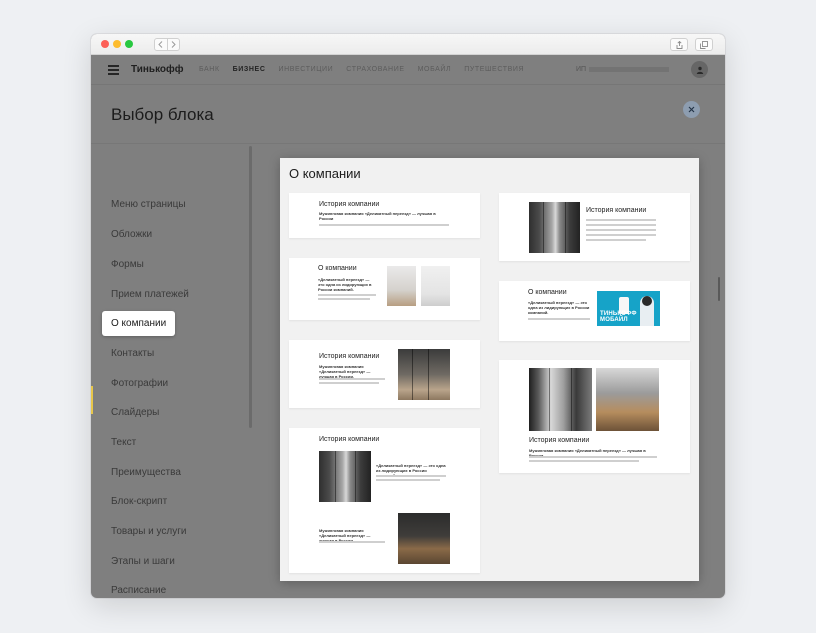 The image size is (816, 633). Describe the element at coordinates (250, 287) in the screenshot. I see `sidebar-scrollbar` at that location.